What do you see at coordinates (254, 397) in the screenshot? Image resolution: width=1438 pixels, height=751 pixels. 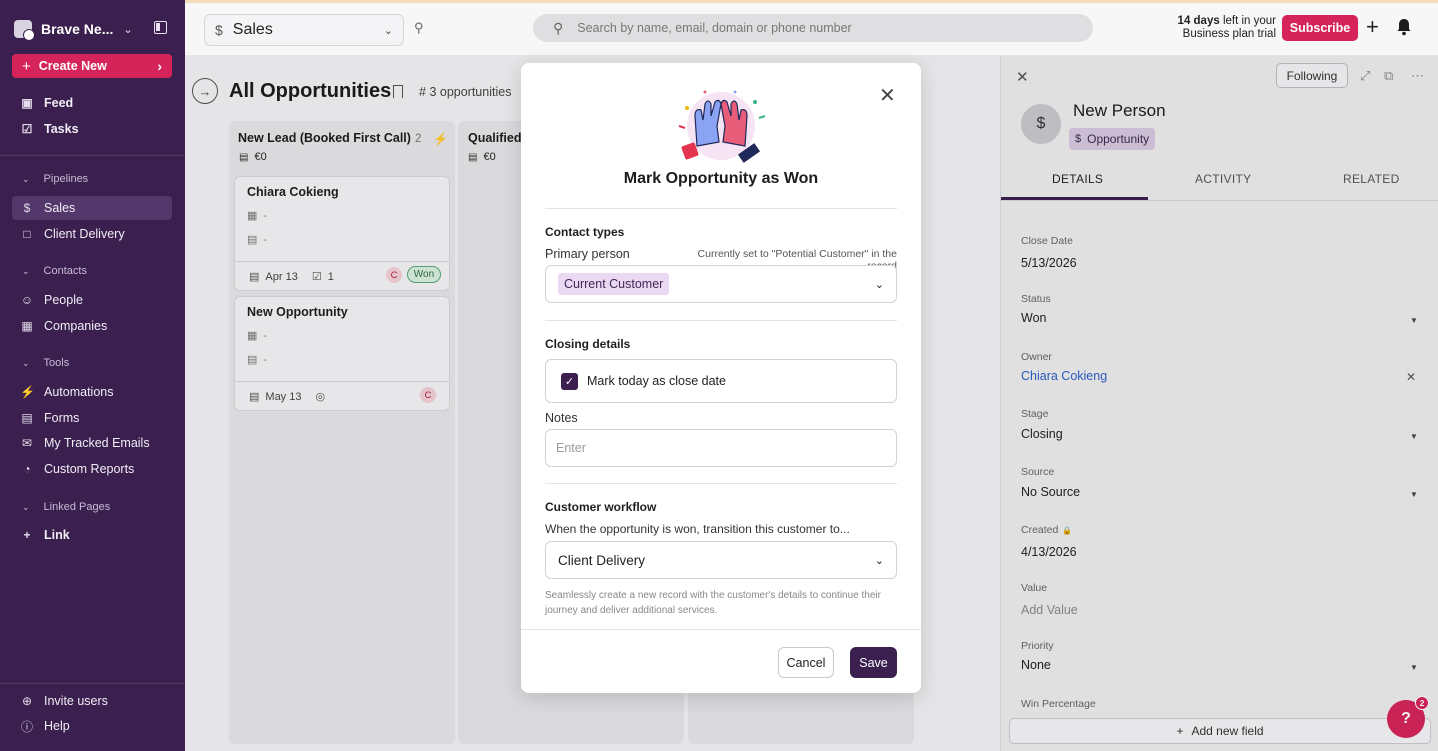 I see `calendar-icon: ▤` at bounding box center [254, 397].